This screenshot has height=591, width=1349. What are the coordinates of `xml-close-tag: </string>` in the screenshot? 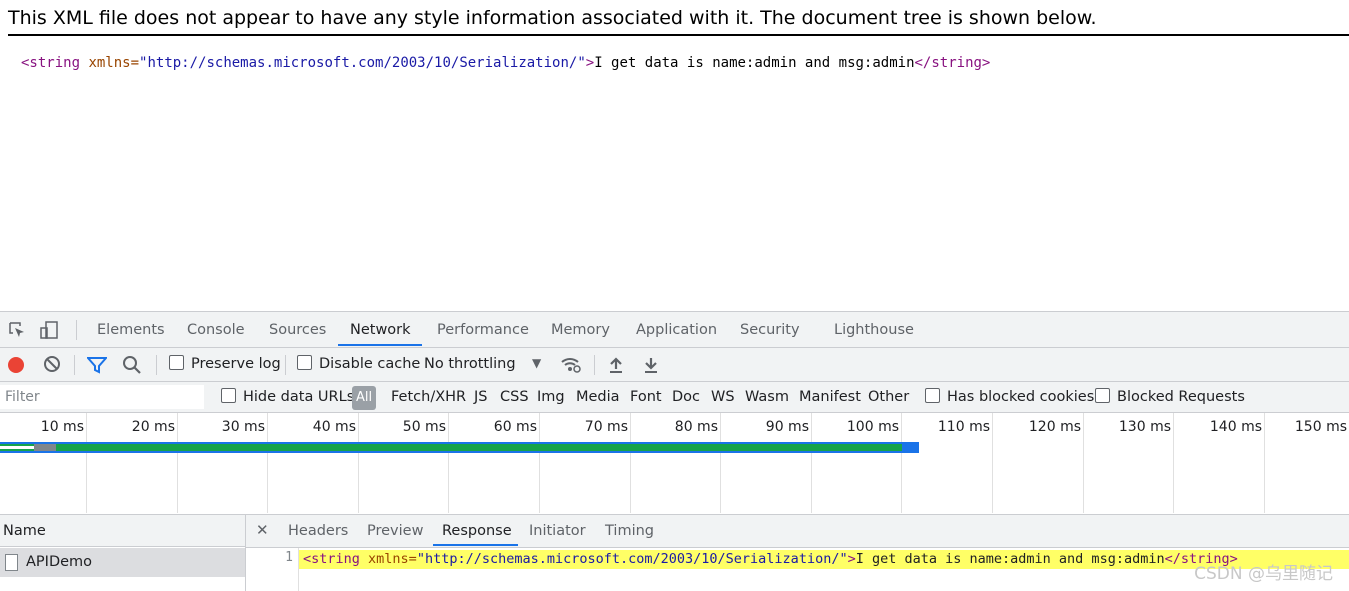 It's located at (952, 63).